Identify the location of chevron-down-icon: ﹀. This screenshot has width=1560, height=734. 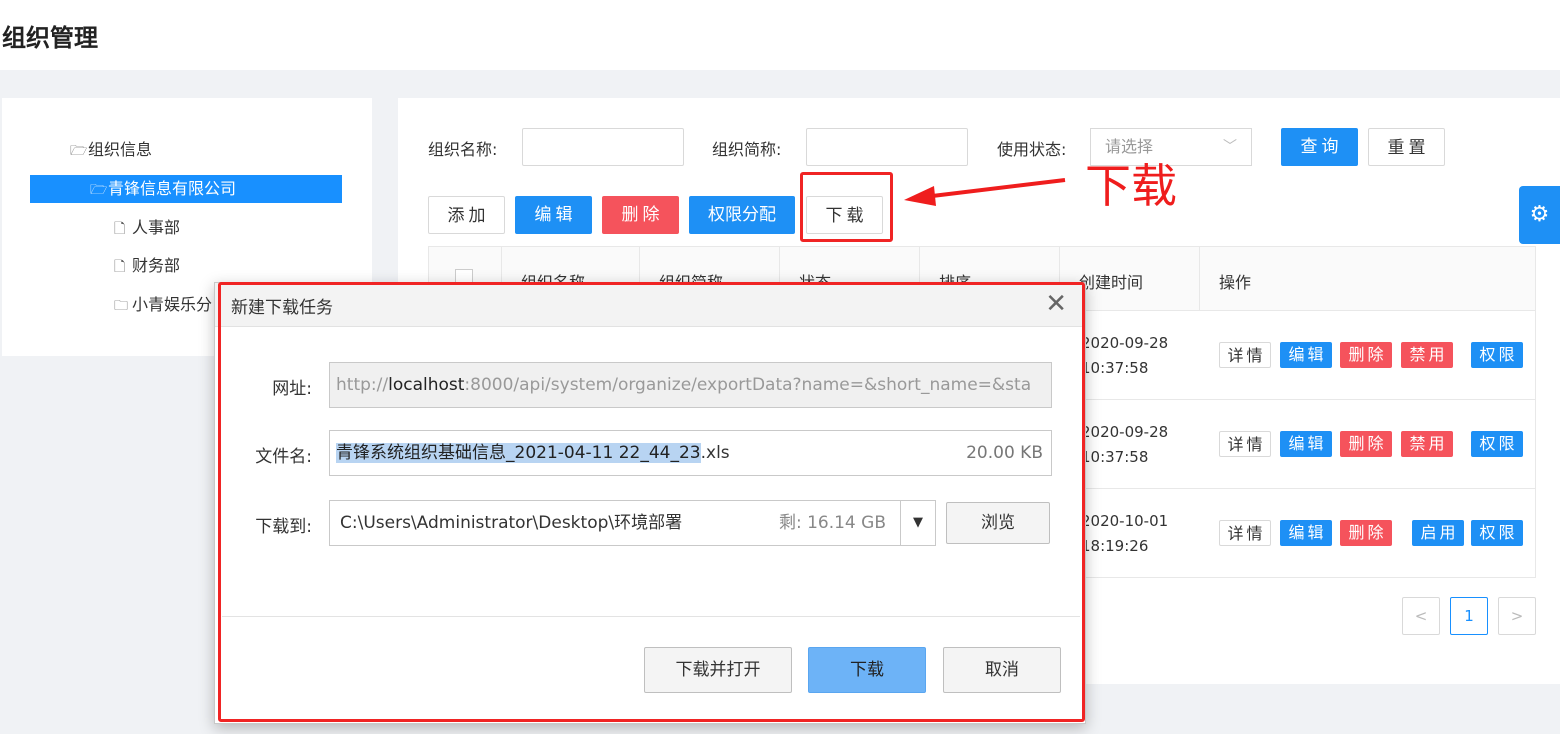
(1230, 147).